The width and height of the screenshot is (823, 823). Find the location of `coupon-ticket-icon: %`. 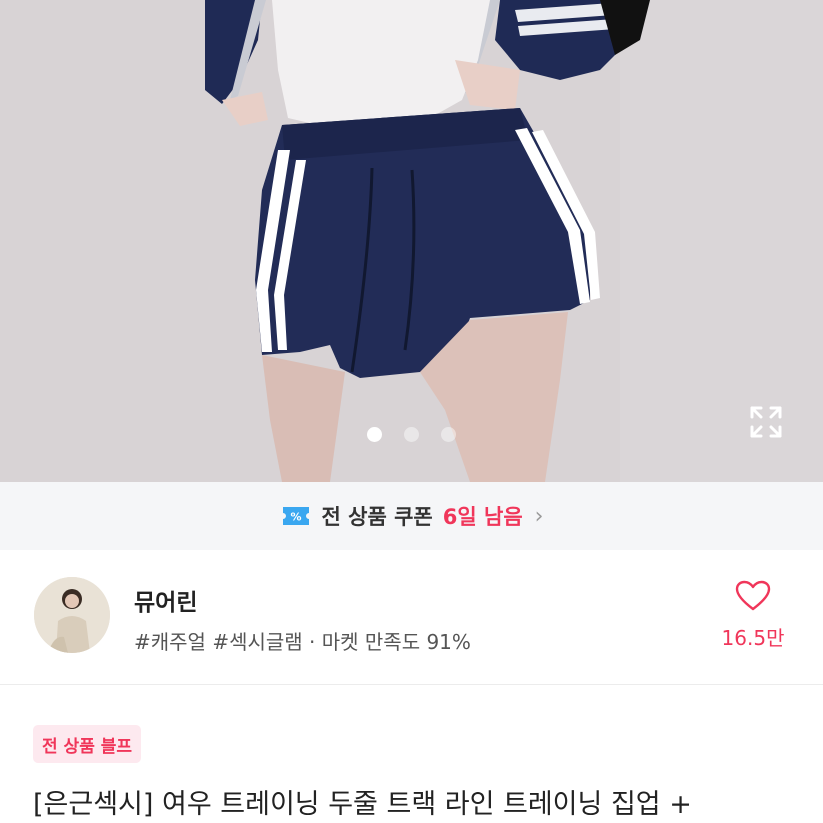

coupon-ticket-icon: % is located at coordinates (295, 516).